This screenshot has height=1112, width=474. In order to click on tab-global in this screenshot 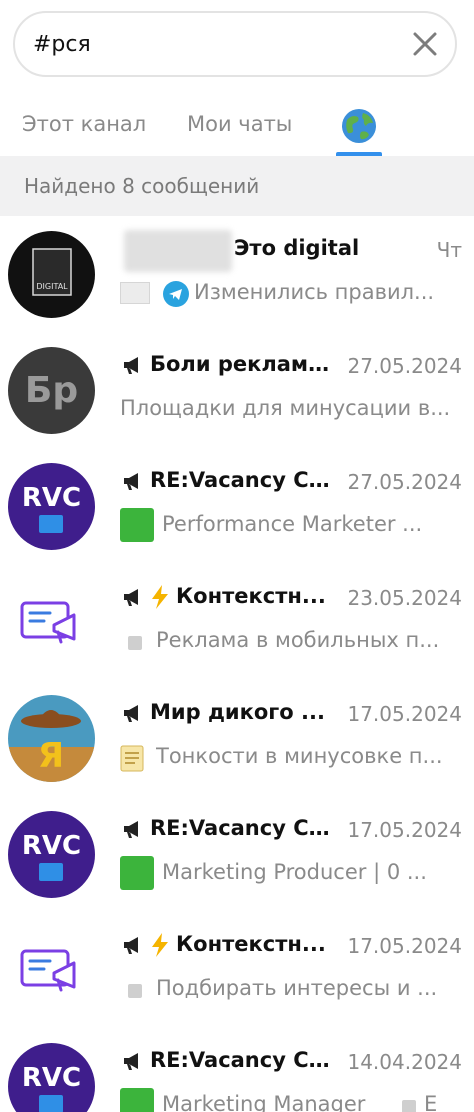, I will do `click(359, 129)`.